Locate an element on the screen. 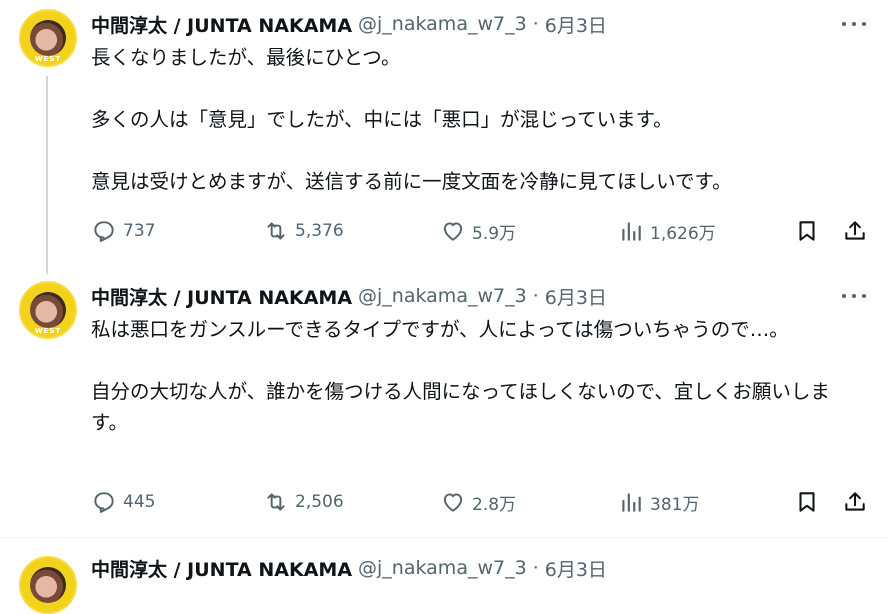 The image size is (888, 614). action-bar: 445 2,506 2.8万 381万 is located at coordinates (479, 502).